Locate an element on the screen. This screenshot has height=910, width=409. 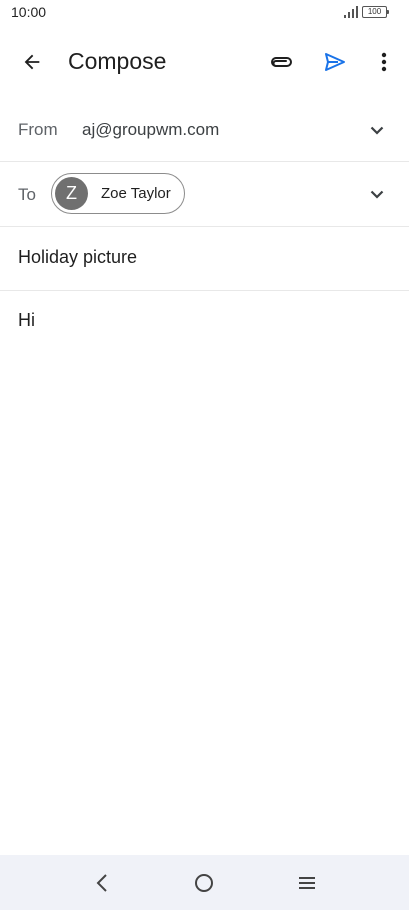
send-icon is located at coordinates (335, 62).